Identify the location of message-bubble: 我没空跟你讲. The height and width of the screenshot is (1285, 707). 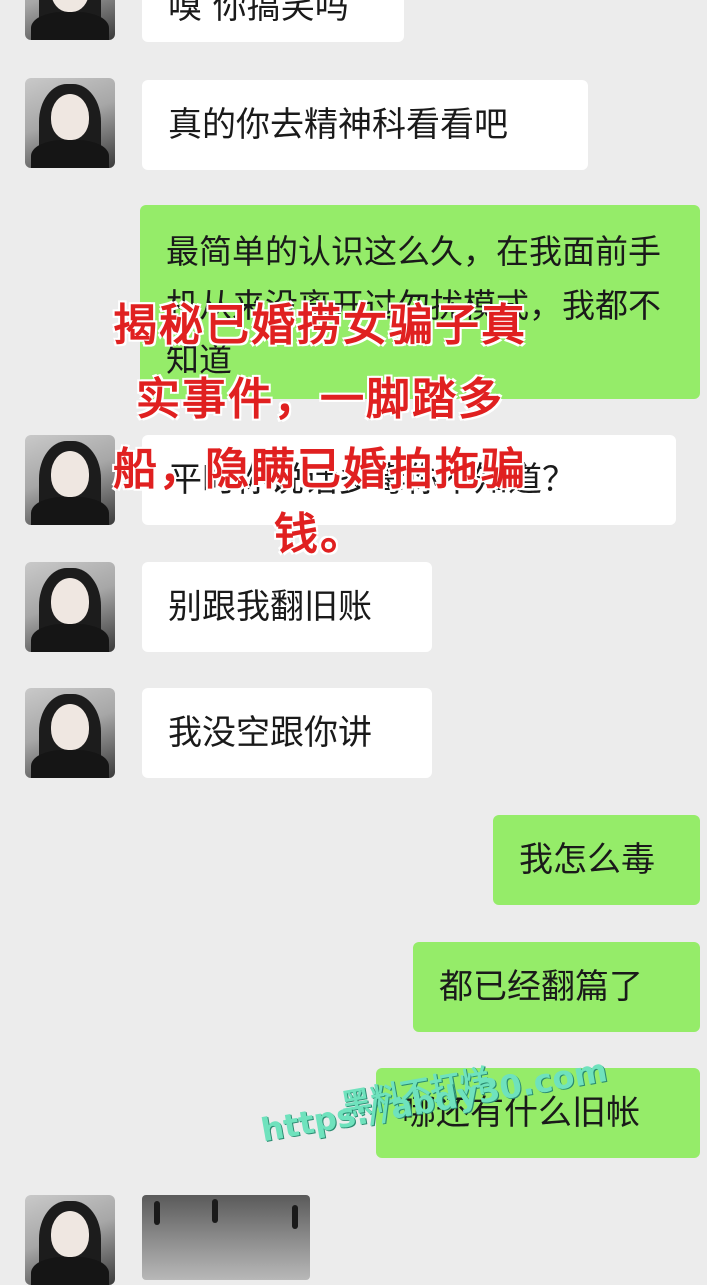
(287, 733).